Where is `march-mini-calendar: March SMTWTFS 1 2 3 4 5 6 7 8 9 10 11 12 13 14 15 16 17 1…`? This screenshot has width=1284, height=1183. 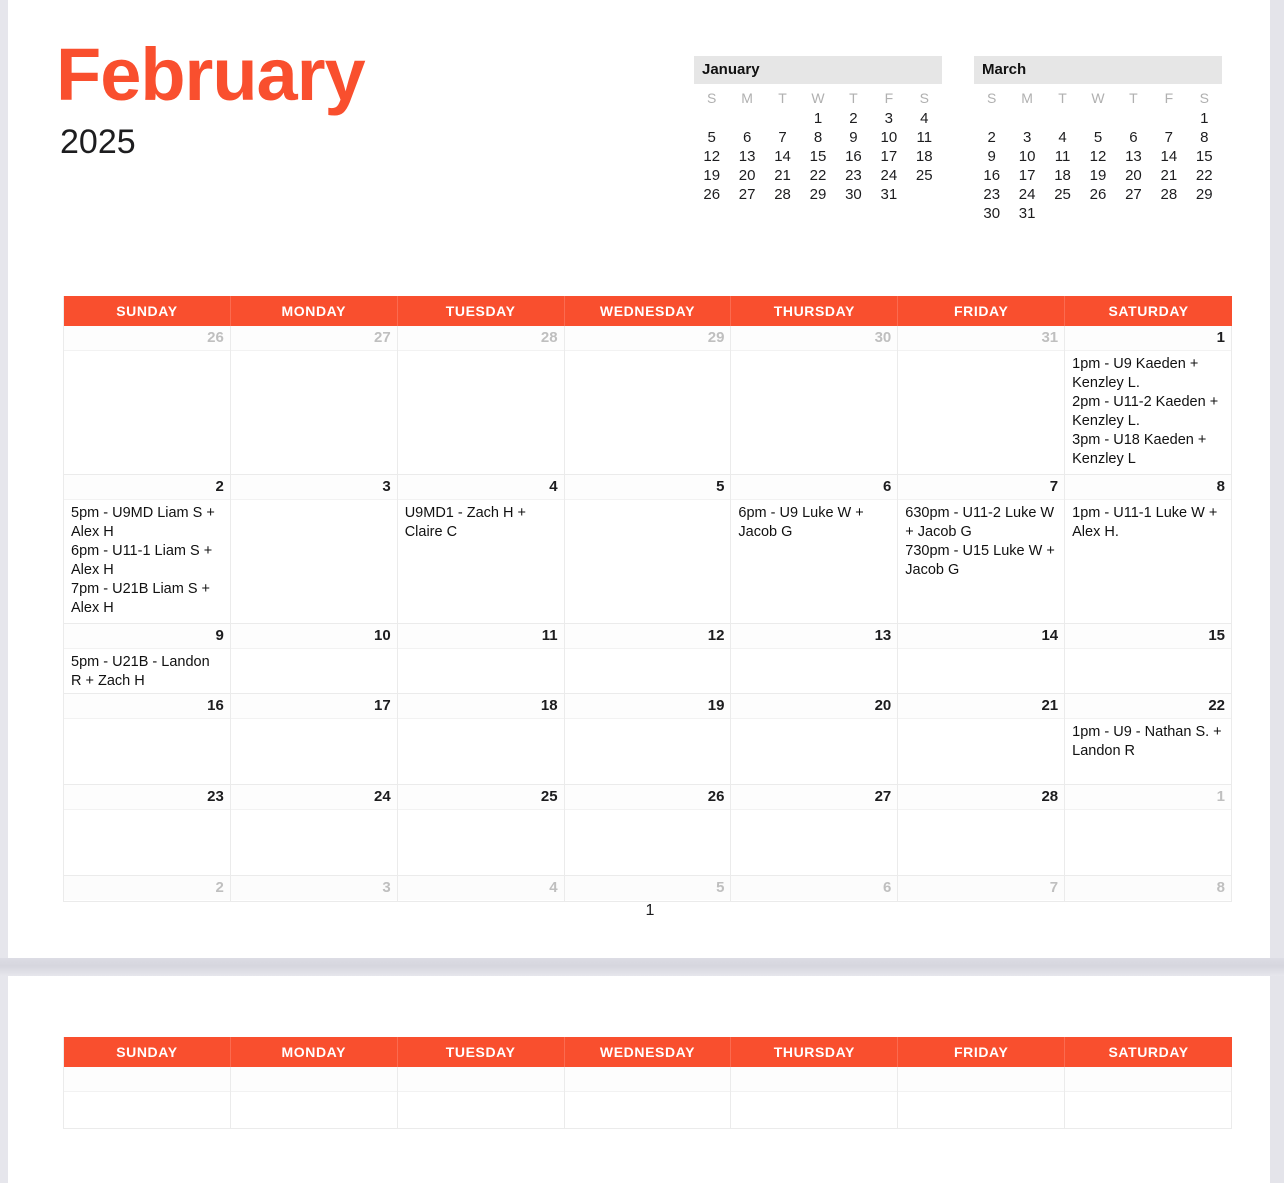
march-mini-calendar: March SMTWTFS 1 2 3 4 5 6 7 8 9 10 11 12 13 14 15 16 17 1… is located at coordinates (1098, 139).